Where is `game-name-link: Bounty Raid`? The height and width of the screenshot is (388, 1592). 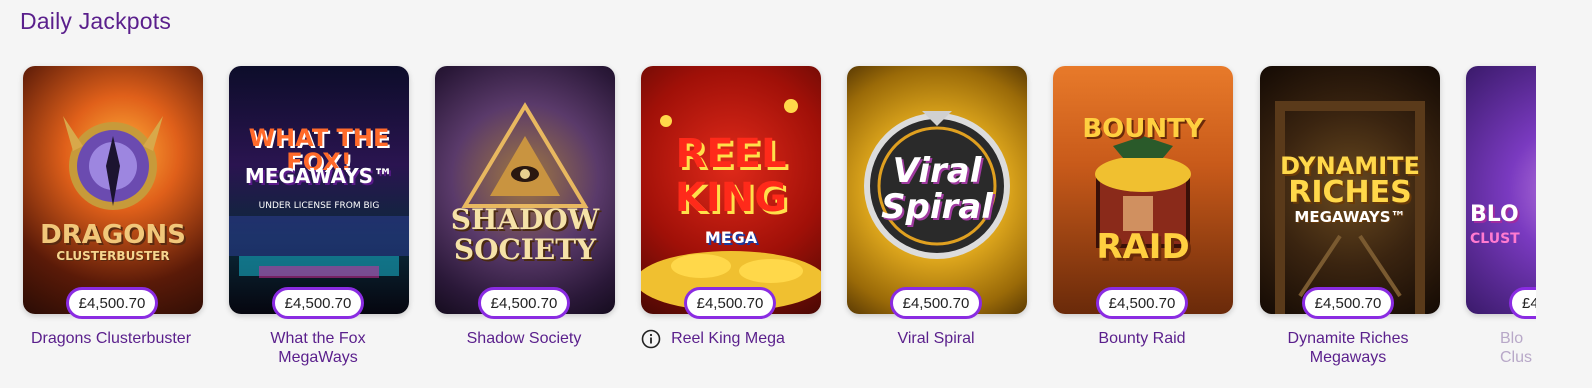
game-name-link: Bounty Raid is located at coordinates (1142, 338).